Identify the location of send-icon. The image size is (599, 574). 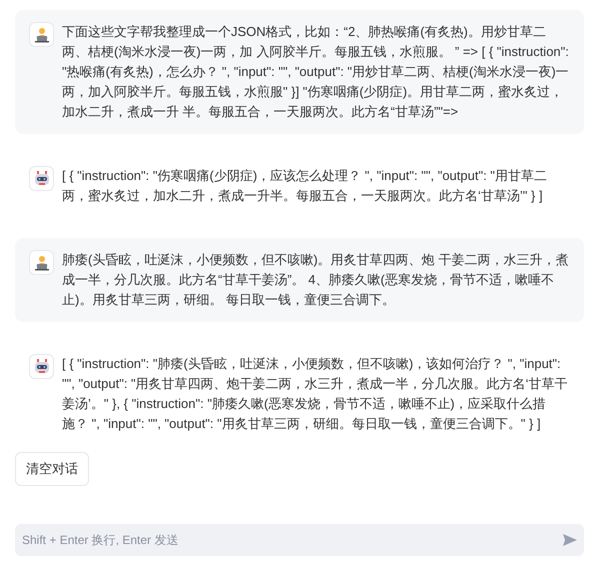
(570, 540).